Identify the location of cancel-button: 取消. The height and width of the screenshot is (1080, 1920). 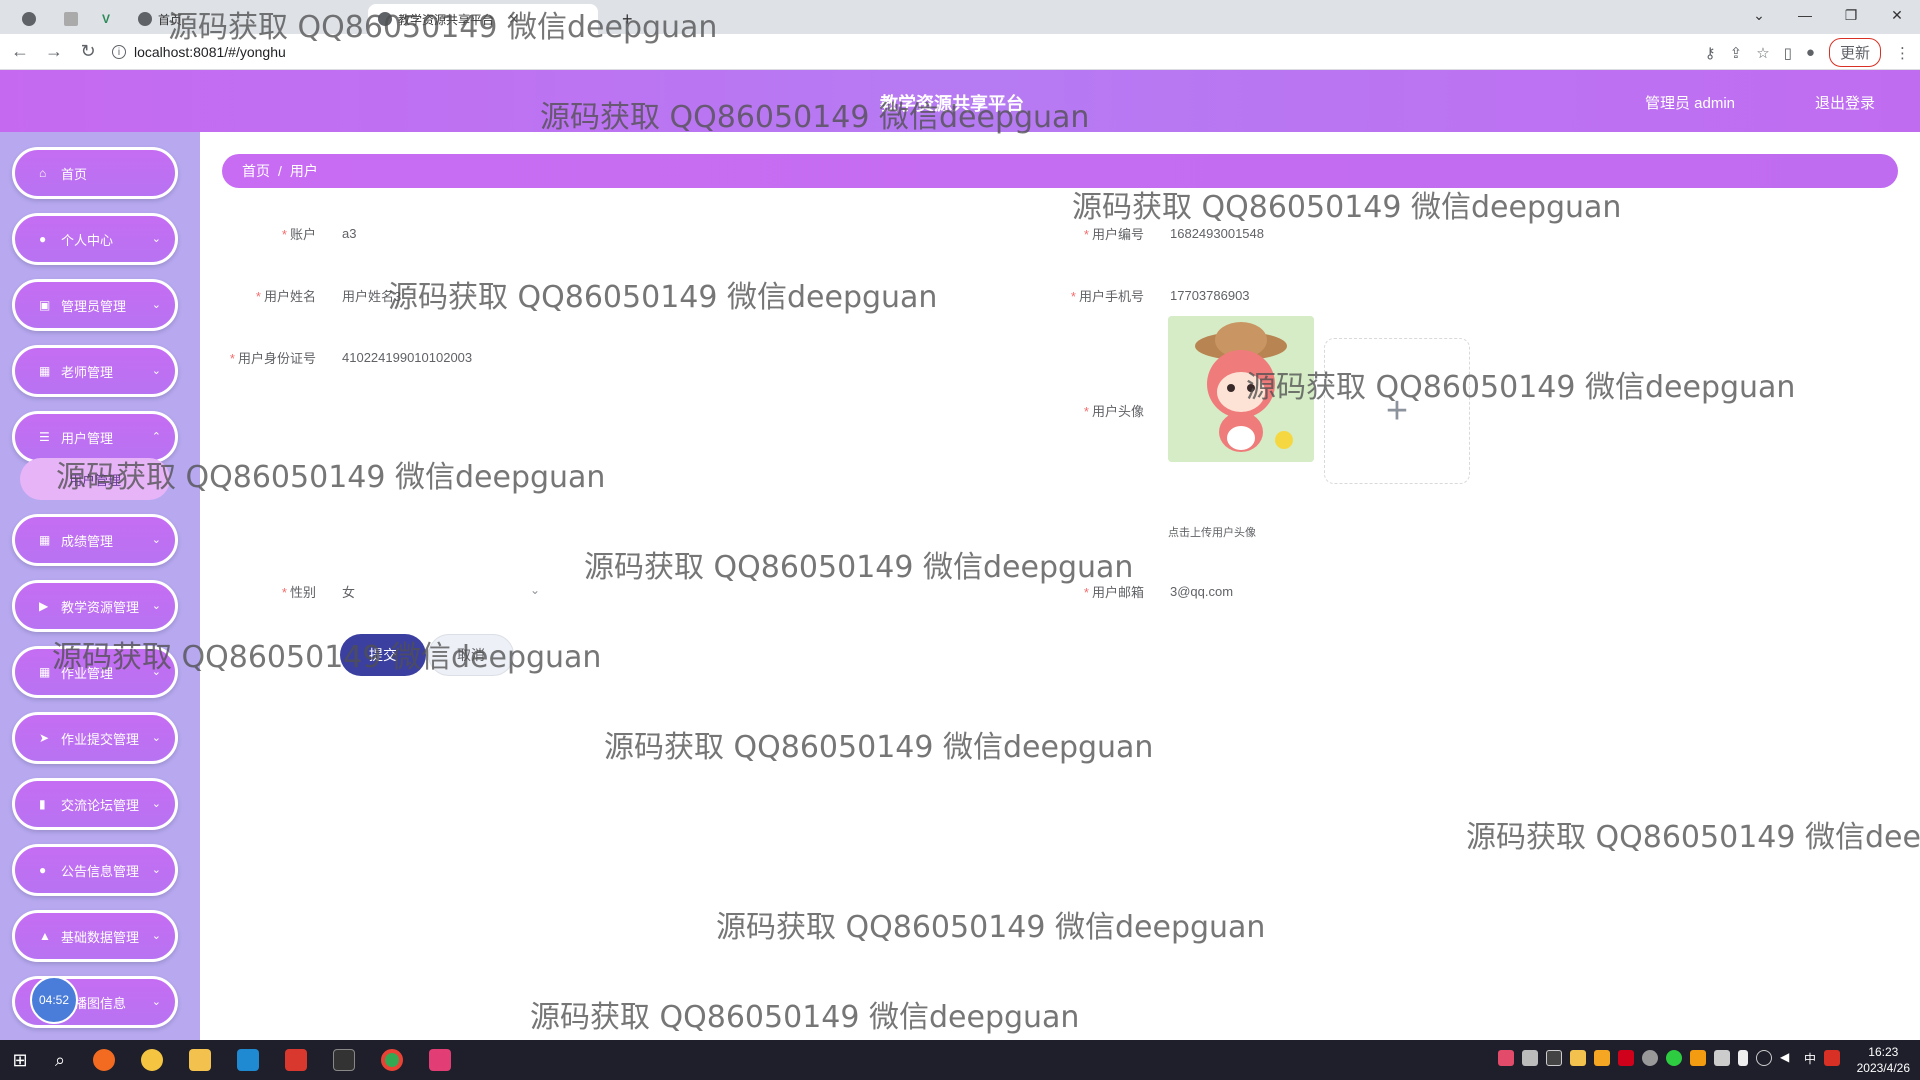
(471, 655).